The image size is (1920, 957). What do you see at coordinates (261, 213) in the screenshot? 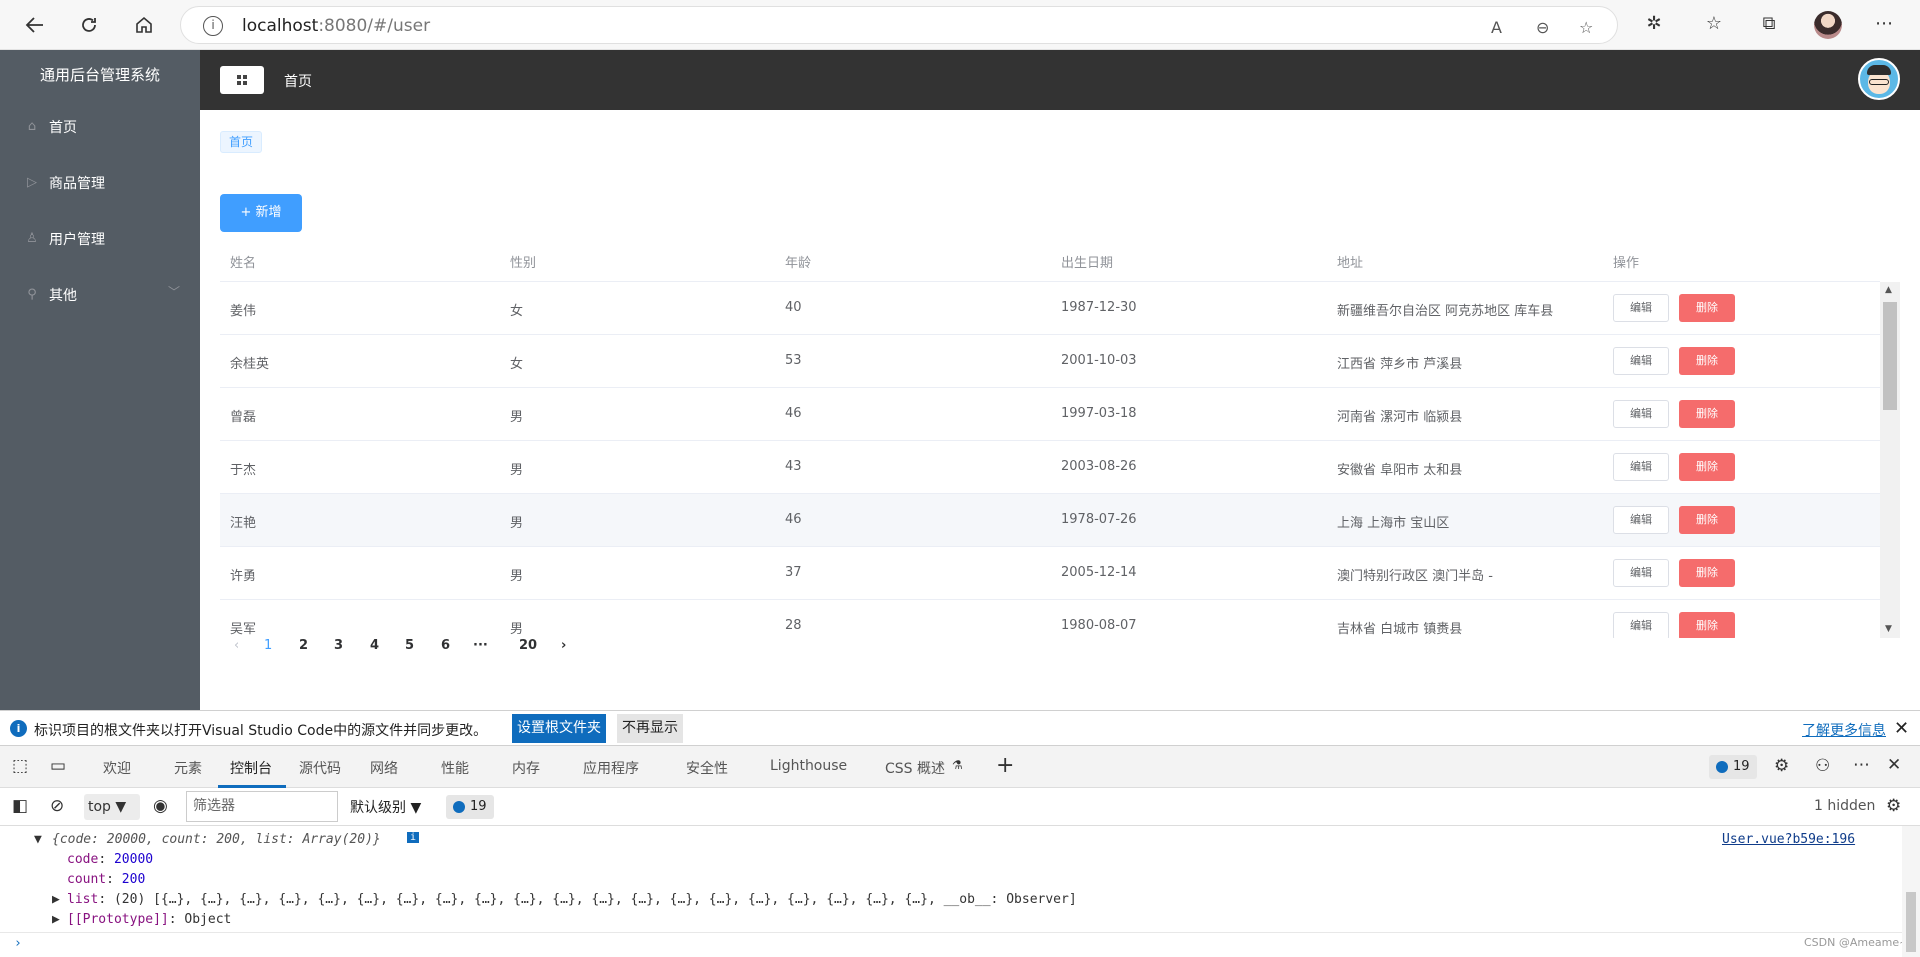
I see `add-user-button: + 新增` at bounding box center [261, 213].